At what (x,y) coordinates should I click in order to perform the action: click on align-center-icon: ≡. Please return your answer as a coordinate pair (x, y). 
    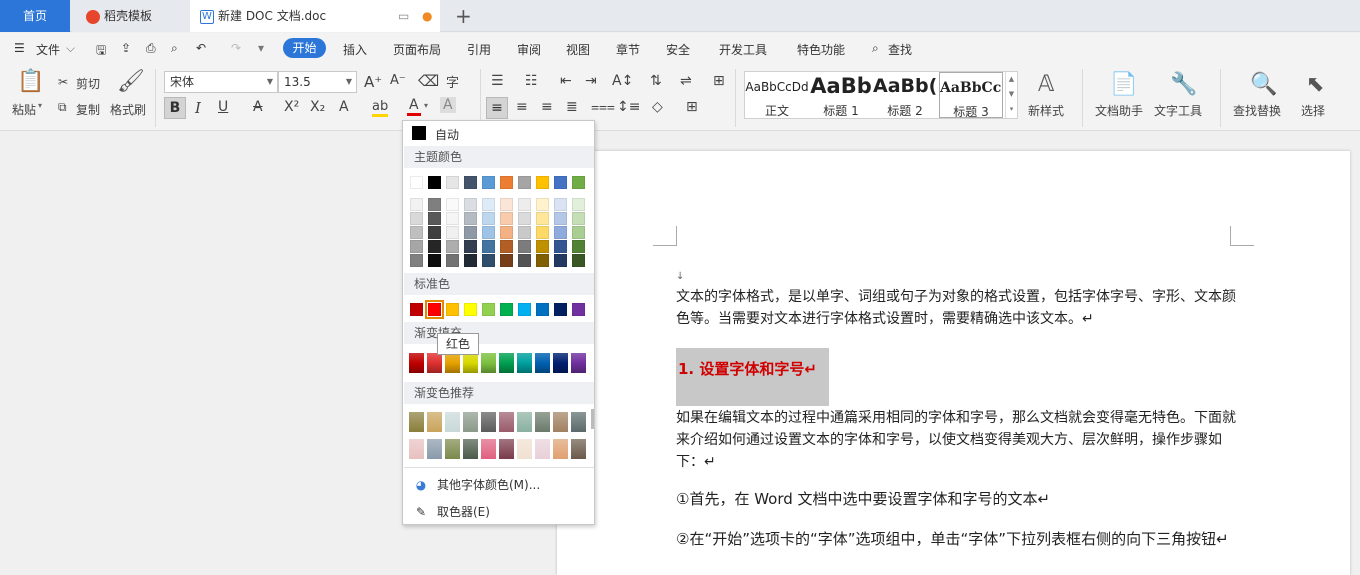
    Looking at the image, I should click on (522, 107).